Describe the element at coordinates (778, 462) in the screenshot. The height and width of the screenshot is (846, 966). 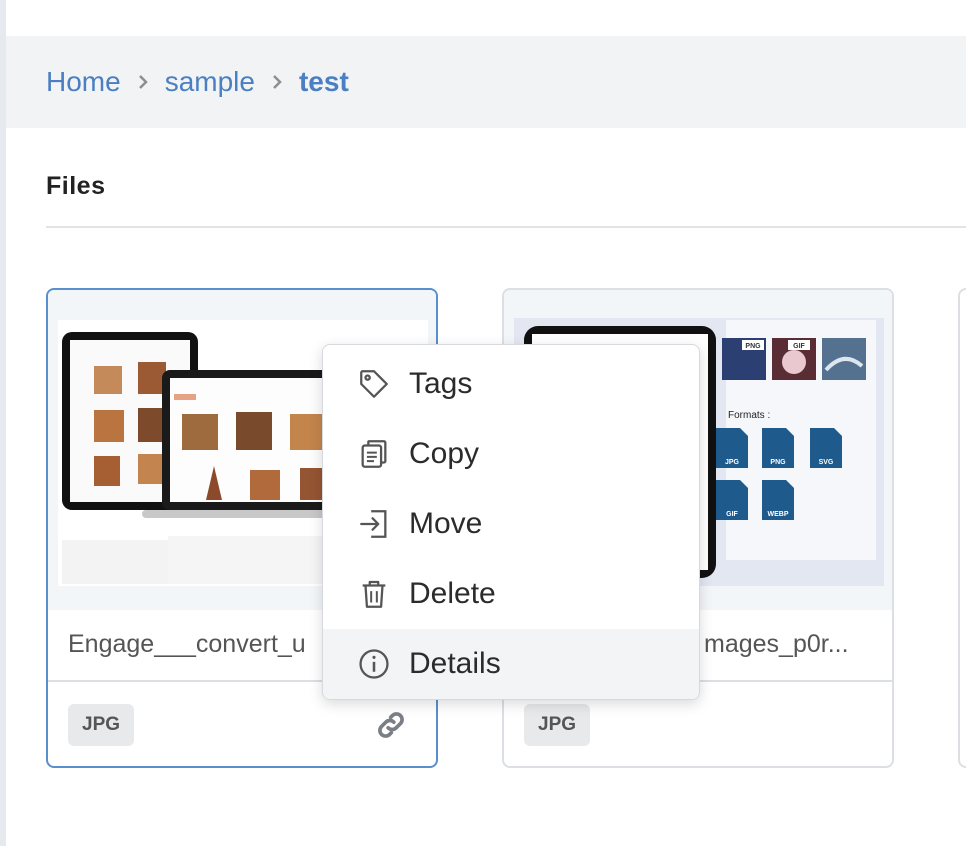
I see `format-label: PNG` at that location.